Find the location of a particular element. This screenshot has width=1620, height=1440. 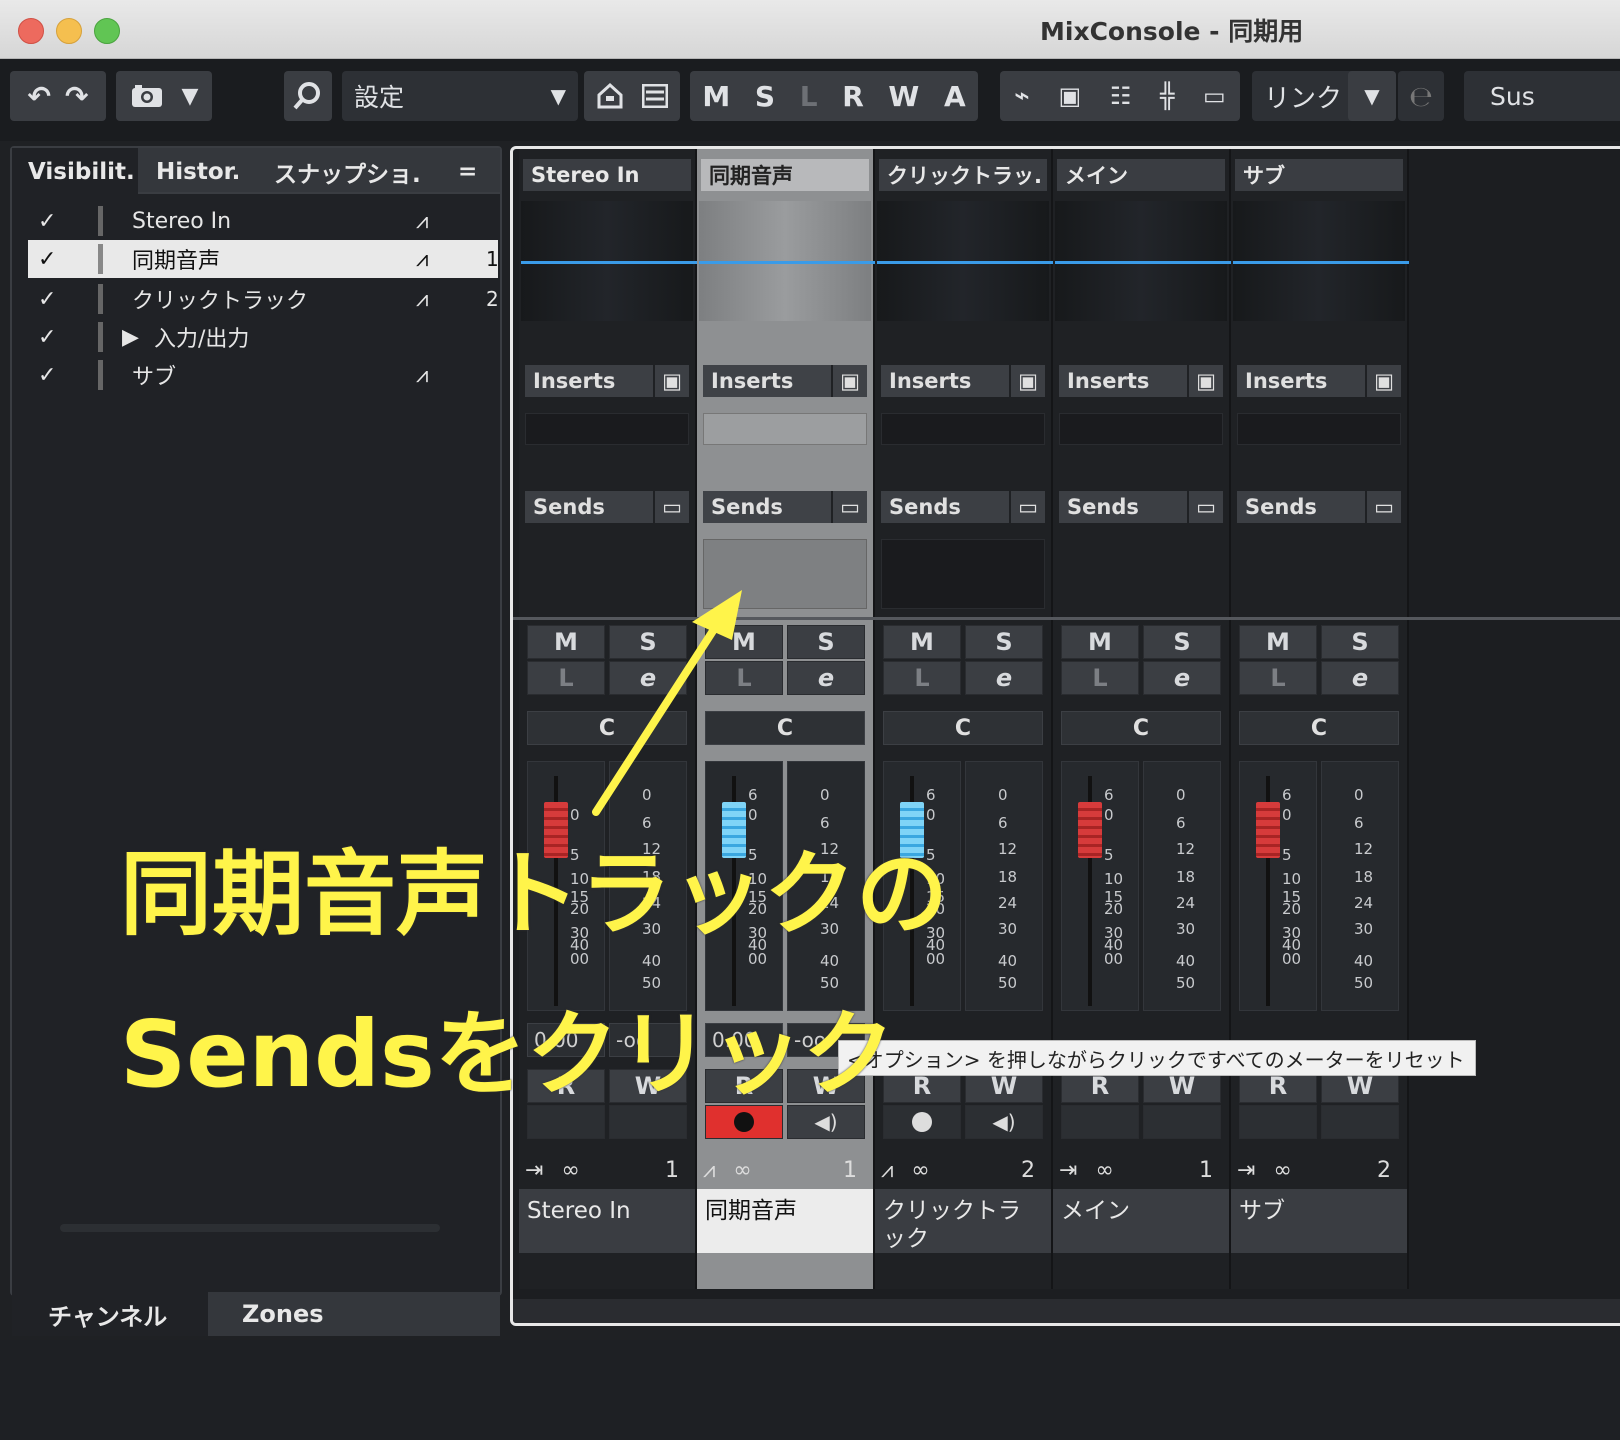

annotation-arrow is located at coordinates (667, 703).